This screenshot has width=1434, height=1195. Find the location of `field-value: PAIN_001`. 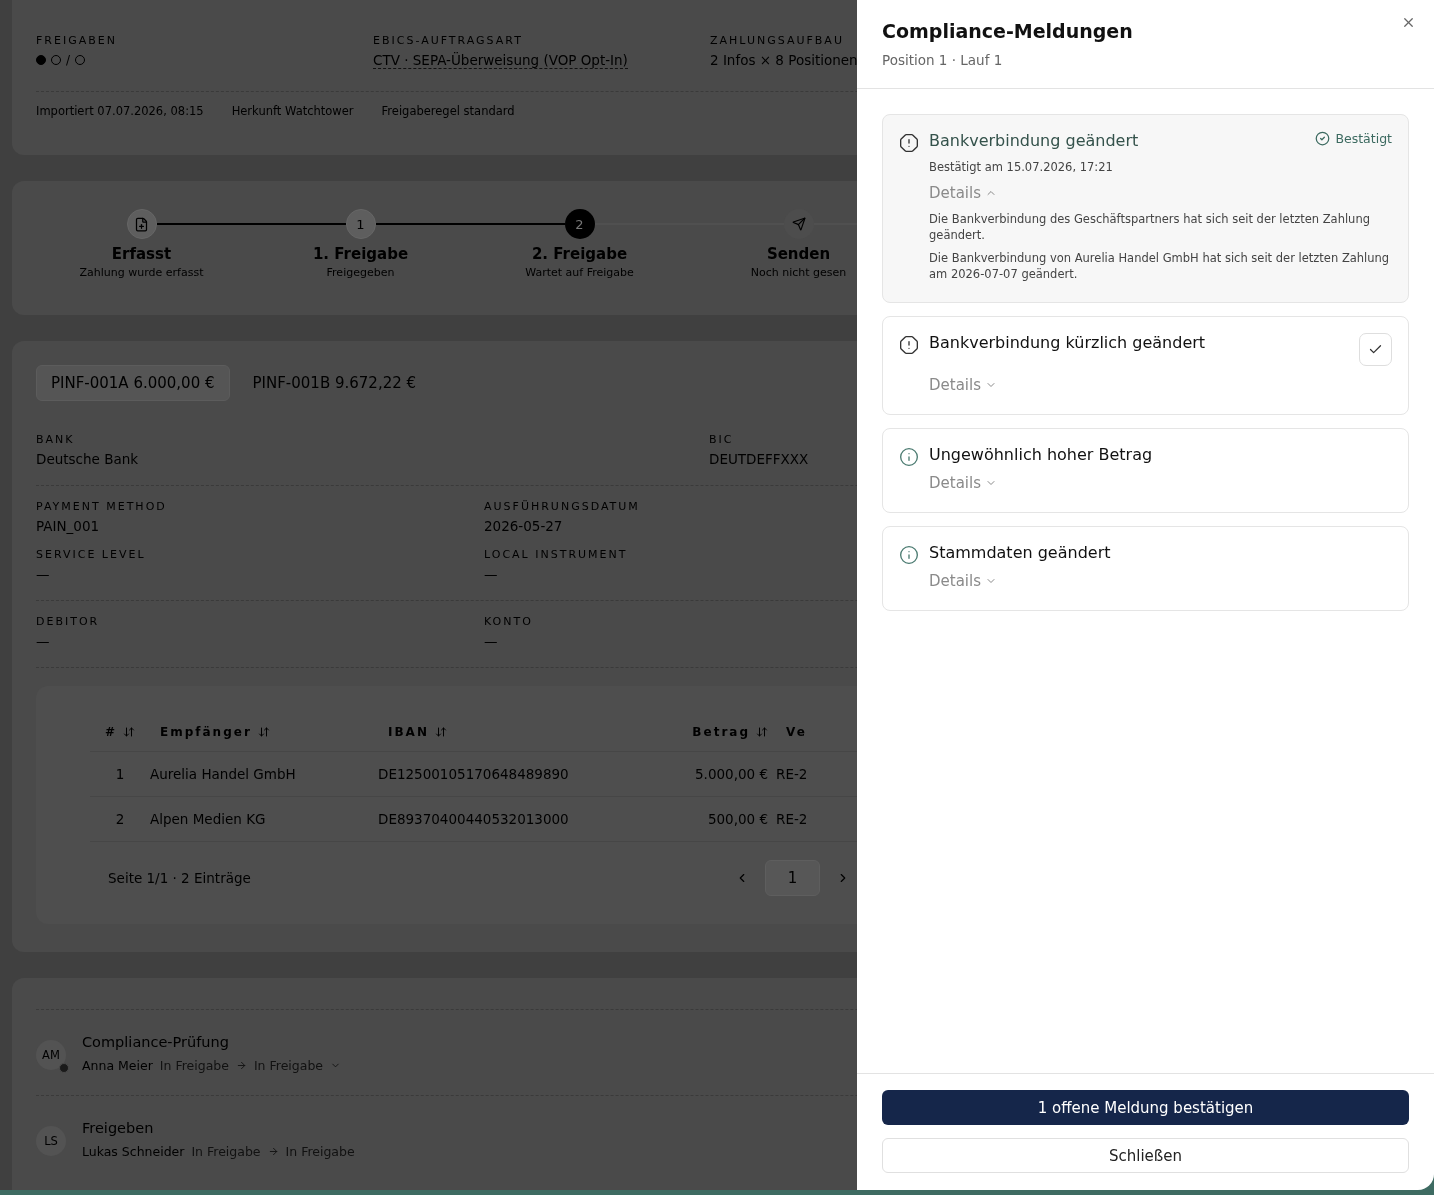

field-value: PAIN_001 is located at coordinates (68, 526).